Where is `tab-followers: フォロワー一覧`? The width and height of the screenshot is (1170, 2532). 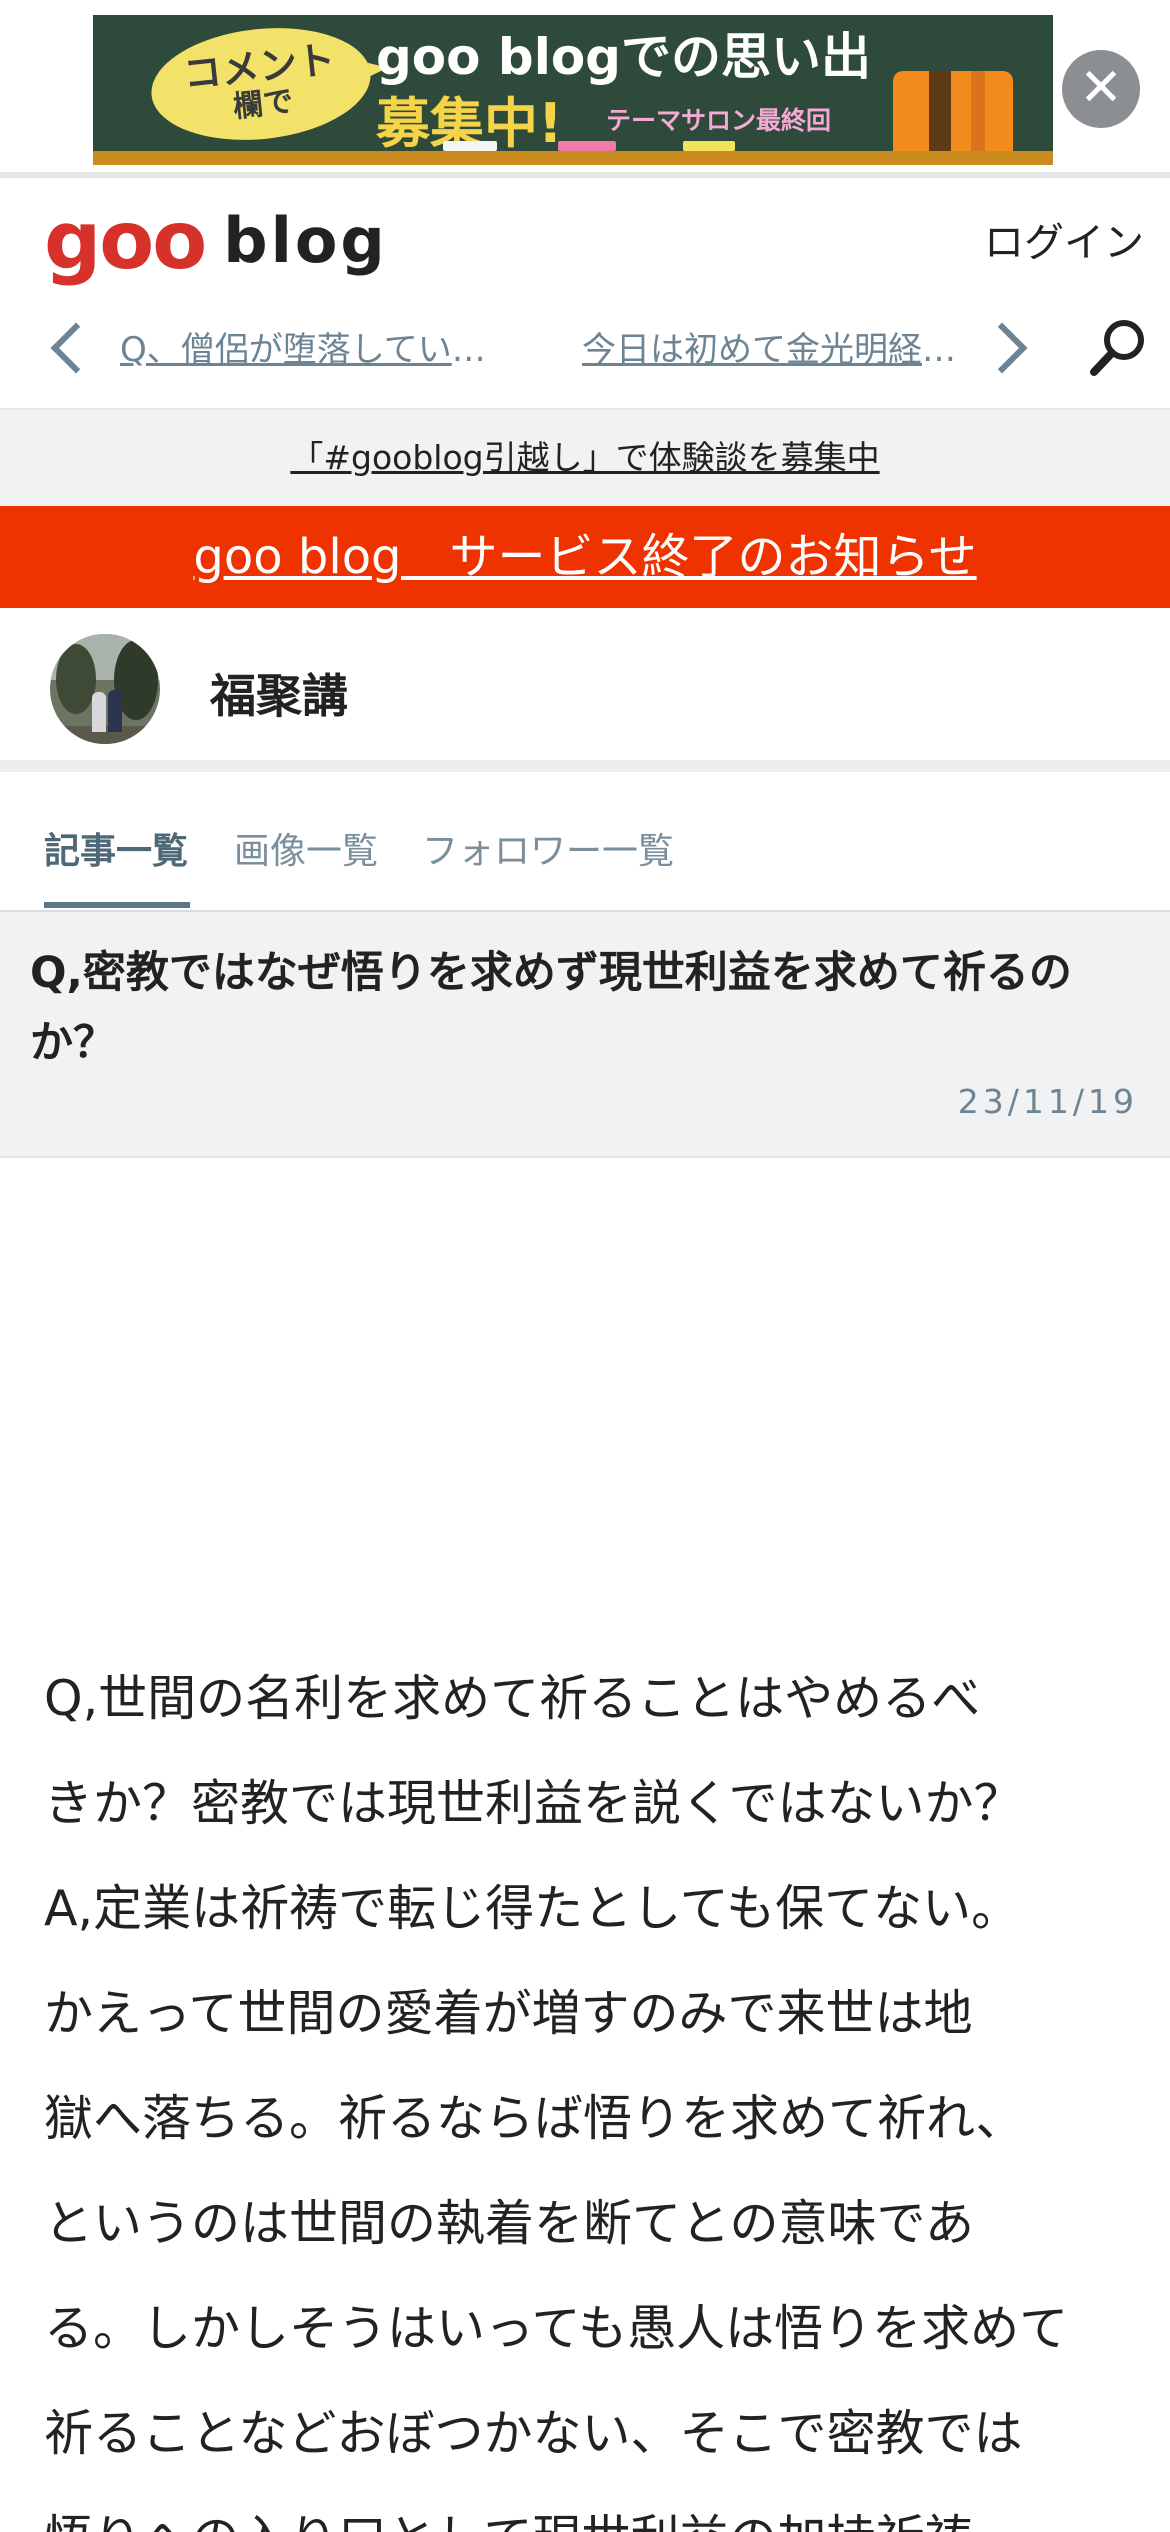
tab-followers: フォロワー一覧 is located at coordinates (548, 848).